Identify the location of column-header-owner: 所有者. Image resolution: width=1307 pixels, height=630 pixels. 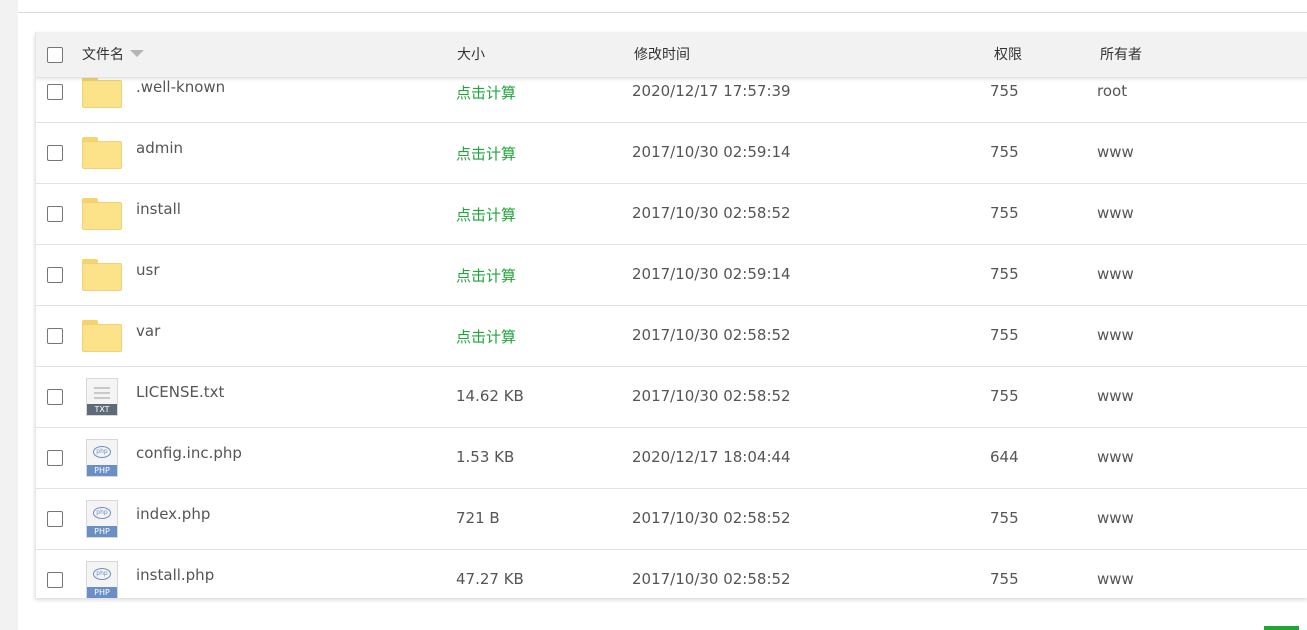
(1121, 55).